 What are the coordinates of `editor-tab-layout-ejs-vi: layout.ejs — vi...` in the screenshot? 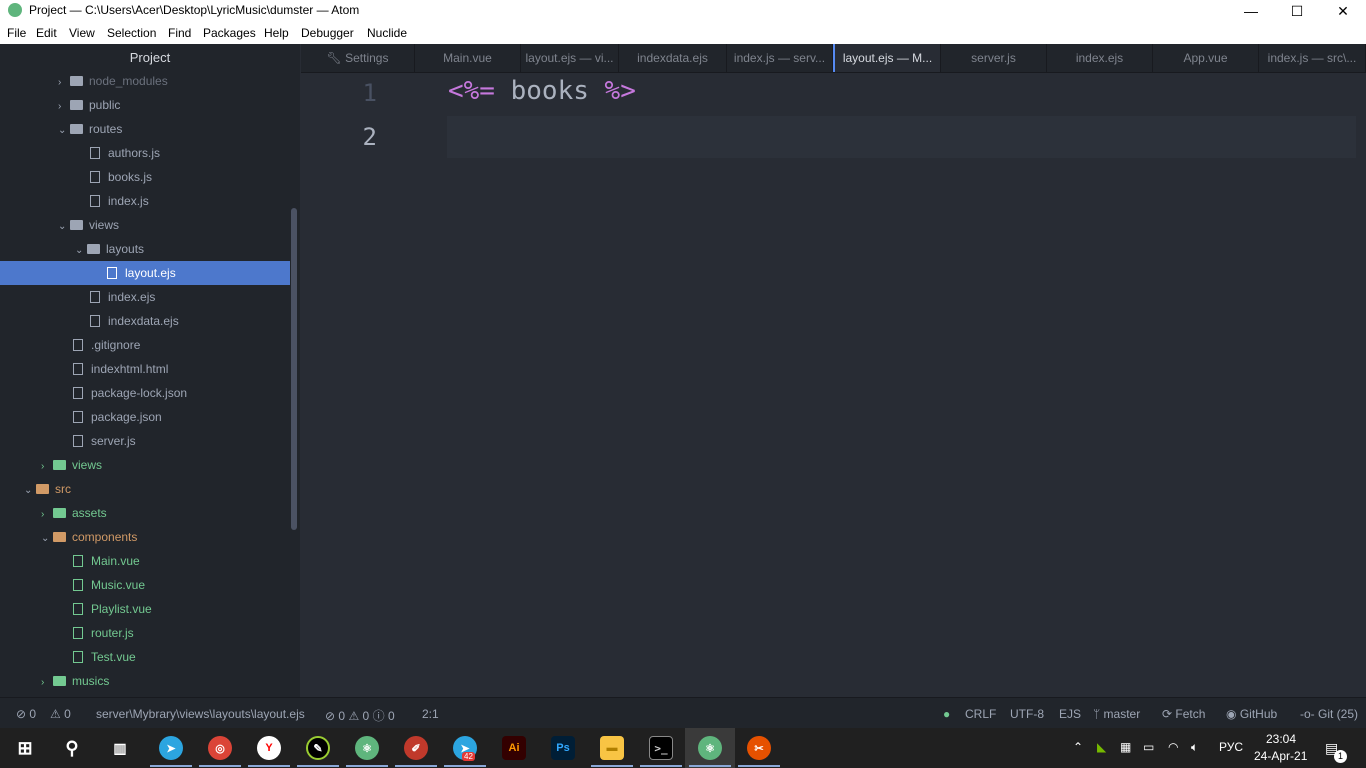 It's located at (570, 58).